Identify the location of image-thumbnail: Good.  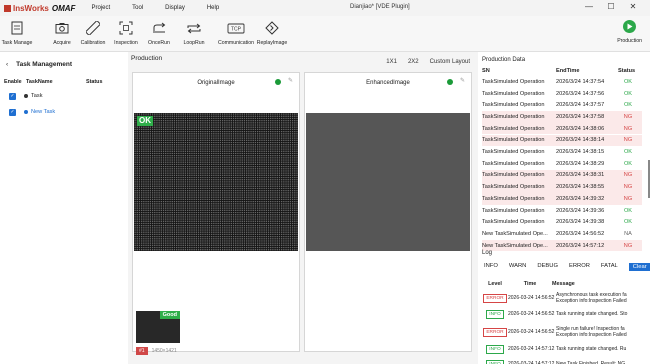
(158, 327).